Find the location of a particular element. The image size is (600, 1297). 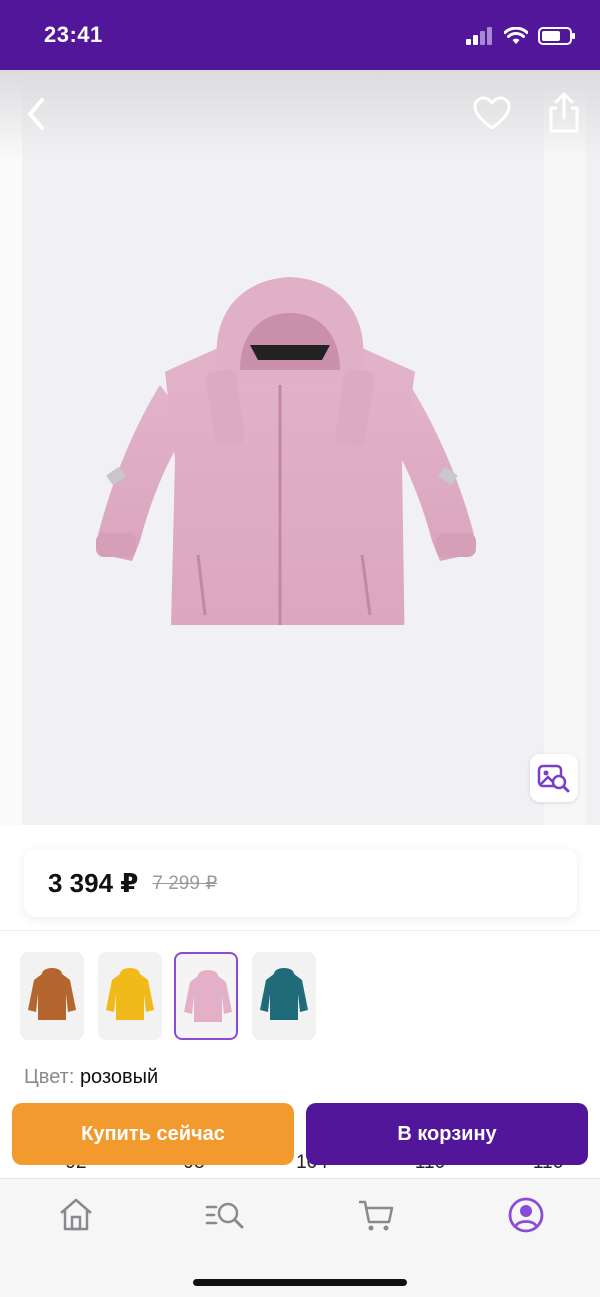

chevron-left-icon is located at coordinates (36, 114).